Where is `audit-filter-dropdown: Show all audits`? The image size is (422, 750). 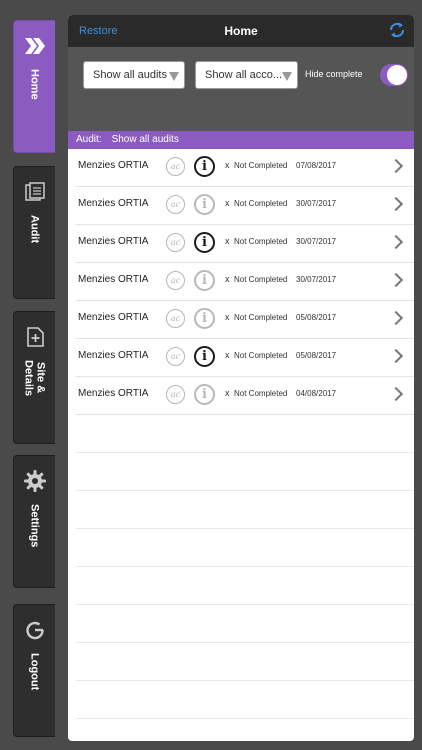
audit-filter-dropdown: Show all audits is located at coordinates (134, 75).